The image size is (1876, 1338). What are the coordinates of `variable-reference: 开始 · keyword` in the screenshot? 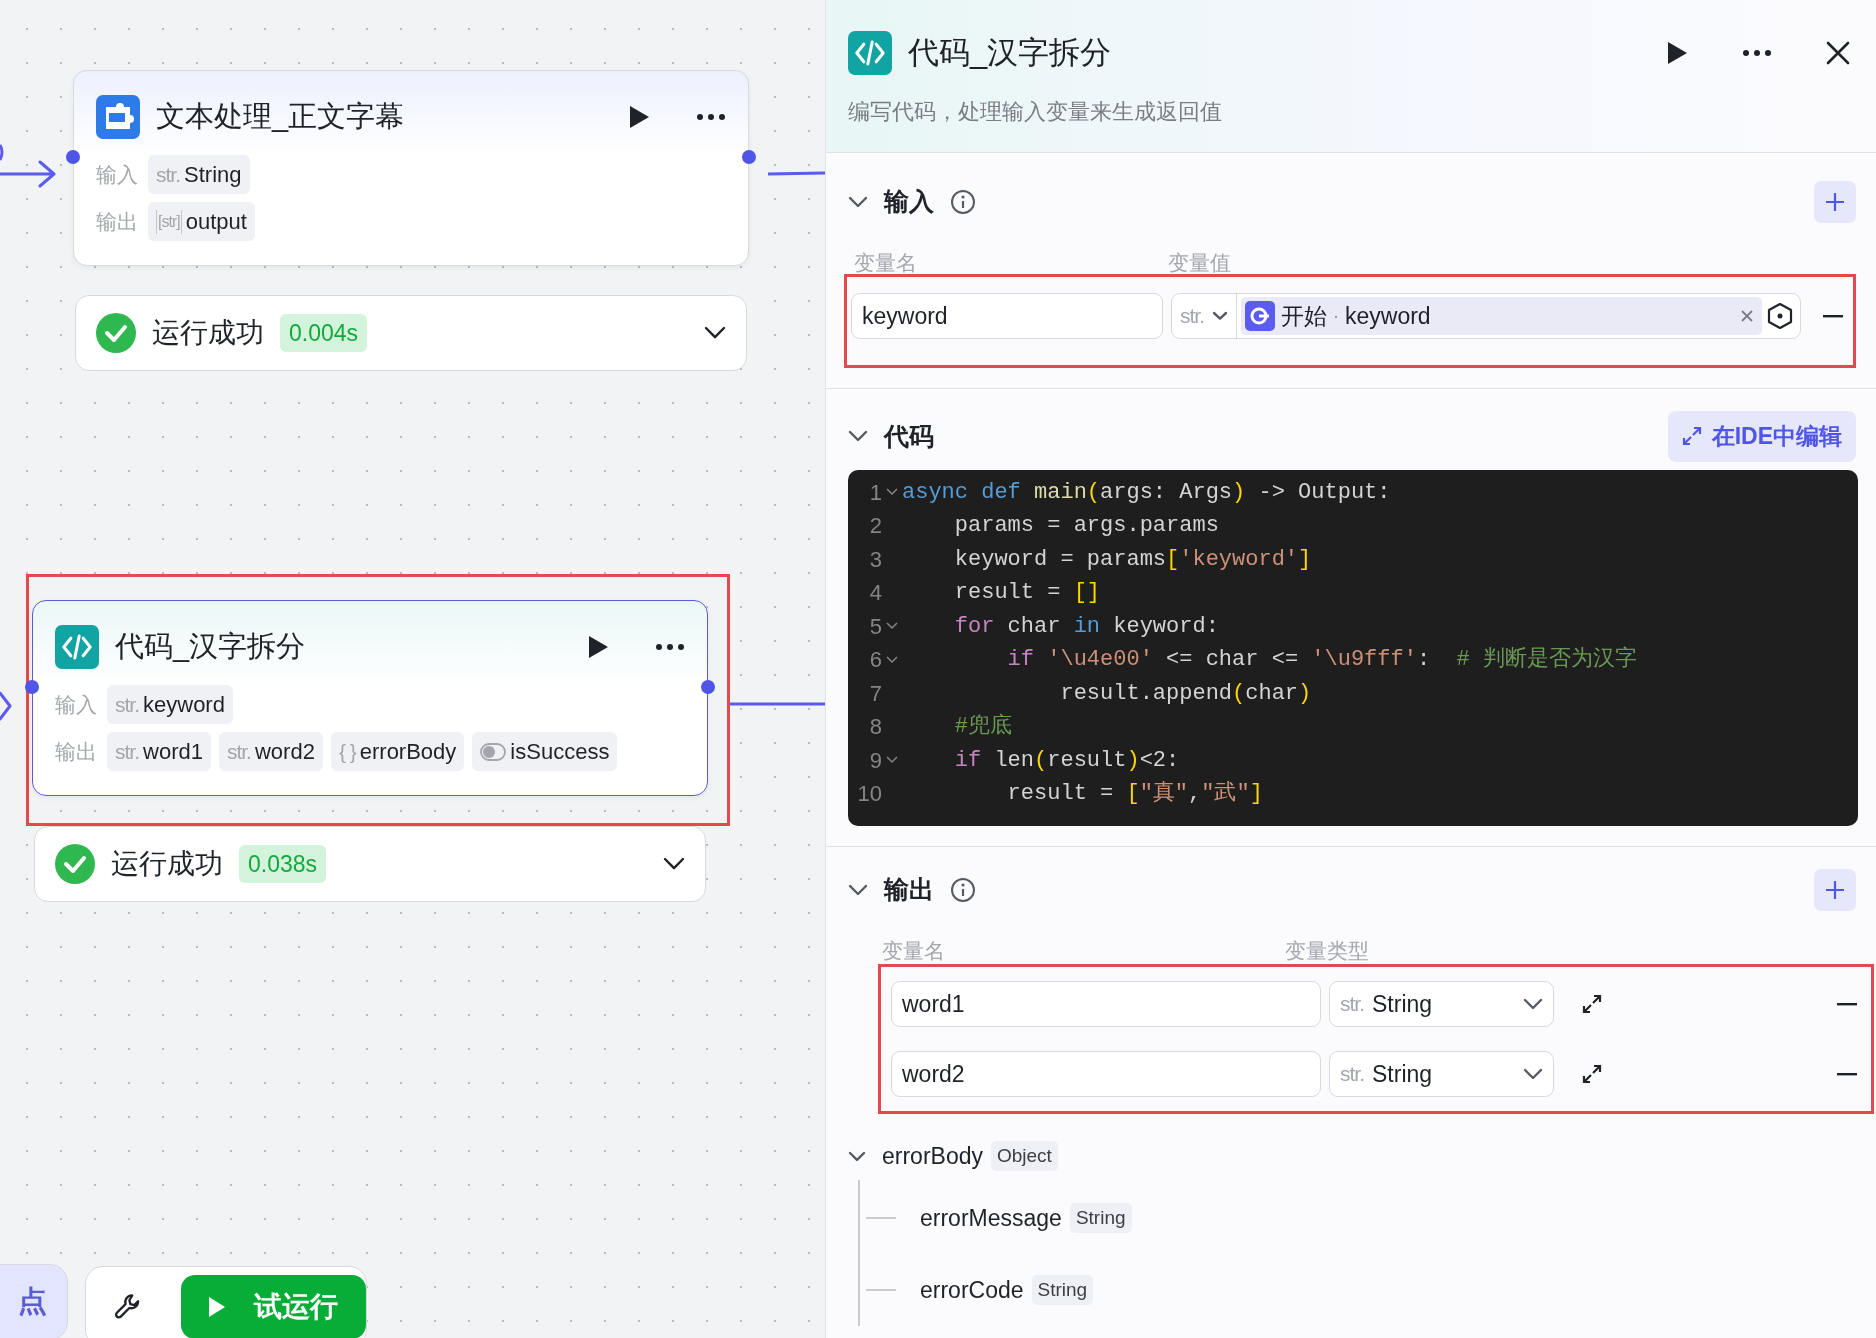 It's located at (1501, 316).